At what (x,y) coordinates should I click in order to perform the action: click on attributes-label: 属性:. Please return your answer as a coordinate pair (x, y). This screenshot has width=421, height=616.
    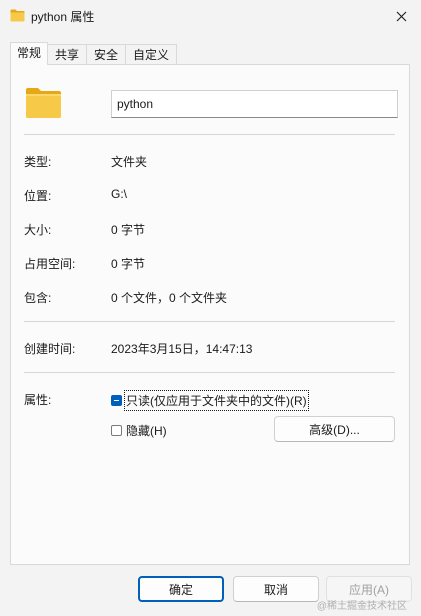
    Looking at the image, I should click on (38, 400).